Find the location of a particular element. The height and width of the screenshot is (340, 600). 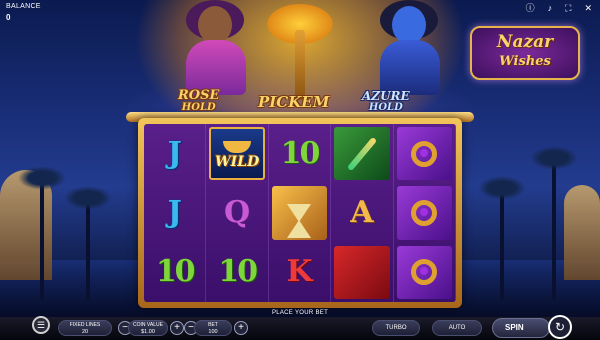

reel-cell: Q is located at coordinates (237, 213).